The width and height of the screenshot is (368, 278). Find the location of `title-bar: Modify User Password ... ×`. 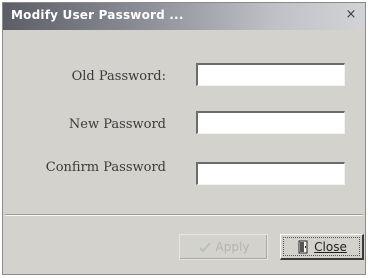

title-bar: Modify User Password ... × is located at coordinates (184, 16).